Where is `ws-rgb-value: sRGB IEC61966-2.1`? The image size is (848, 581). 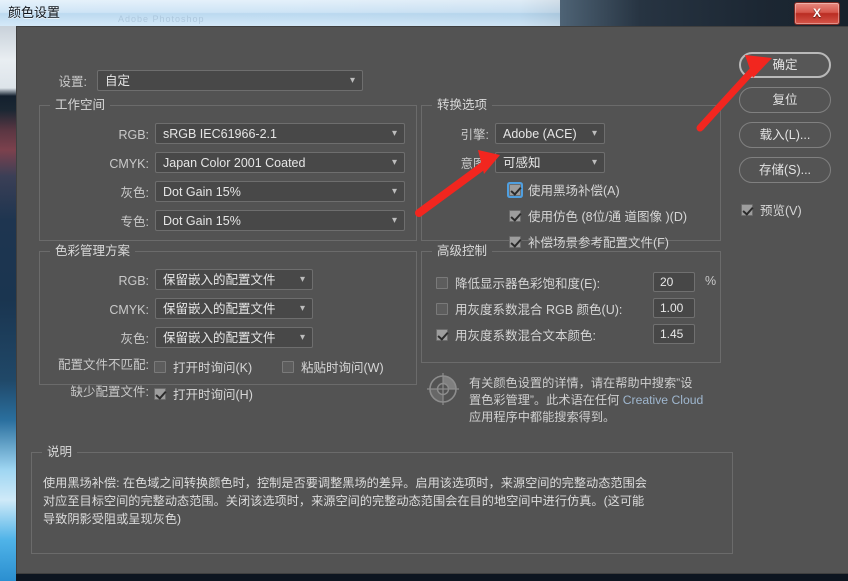 ws-rgb-value: sRGB IEC61966-2.1 is located at coordinates (220, 134).